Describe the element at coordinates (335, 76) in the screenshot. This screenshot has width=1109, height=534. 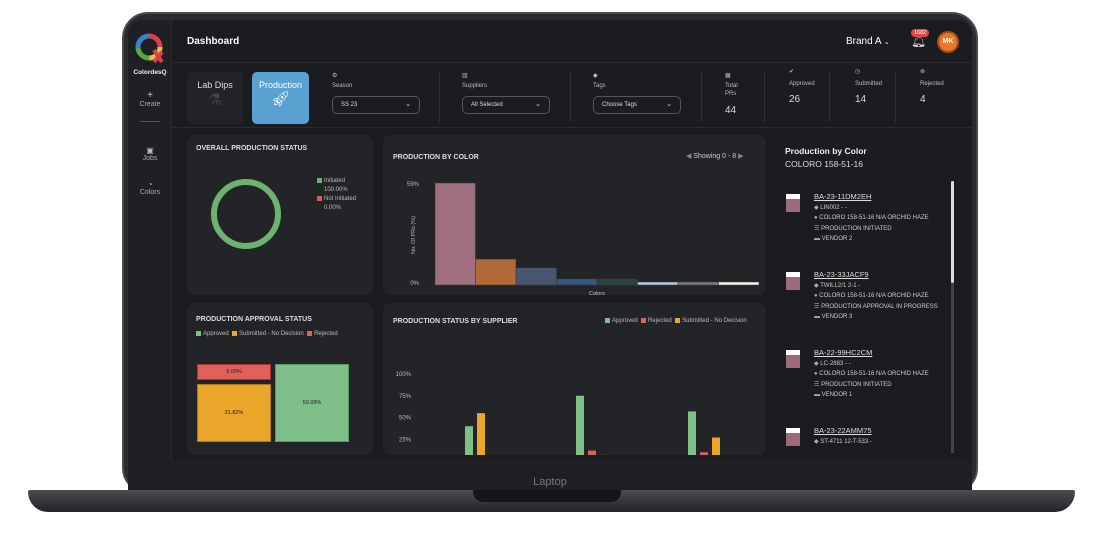
I see `gear-icon: ⚙` at that location.